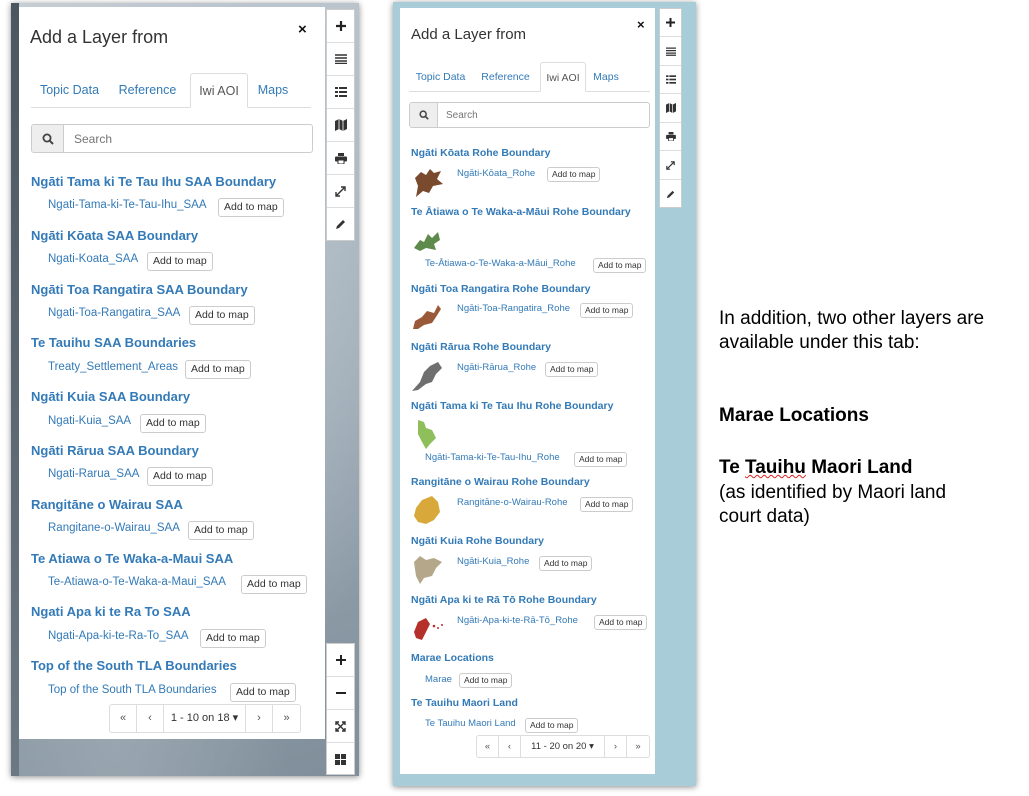 Image resolution: width=1029 pixels, height=796 pixels. I want to click on layer-title: Ngati Apa ki te Ra To SAA, so click(111, 611).